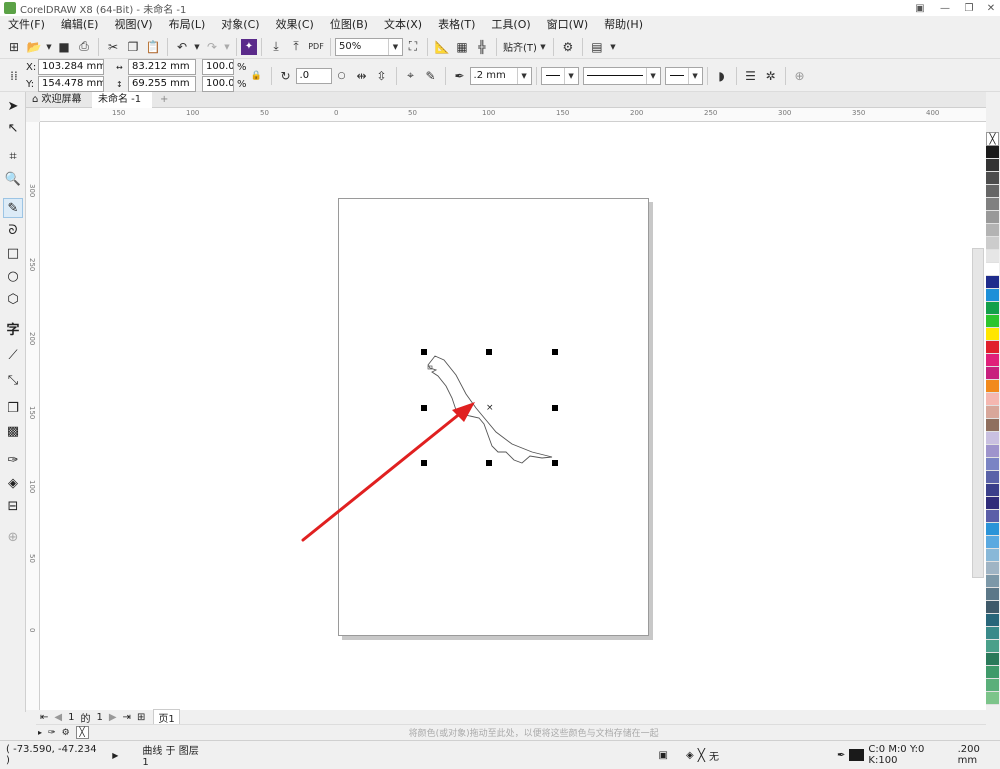 Image resolution: width=1000 pixels, height=769 pixels. What do you see at coordinates (613, 47) in the screenshot?
I see `launcher-dropdown-icon: ▼` at bounding box center [613, 47].